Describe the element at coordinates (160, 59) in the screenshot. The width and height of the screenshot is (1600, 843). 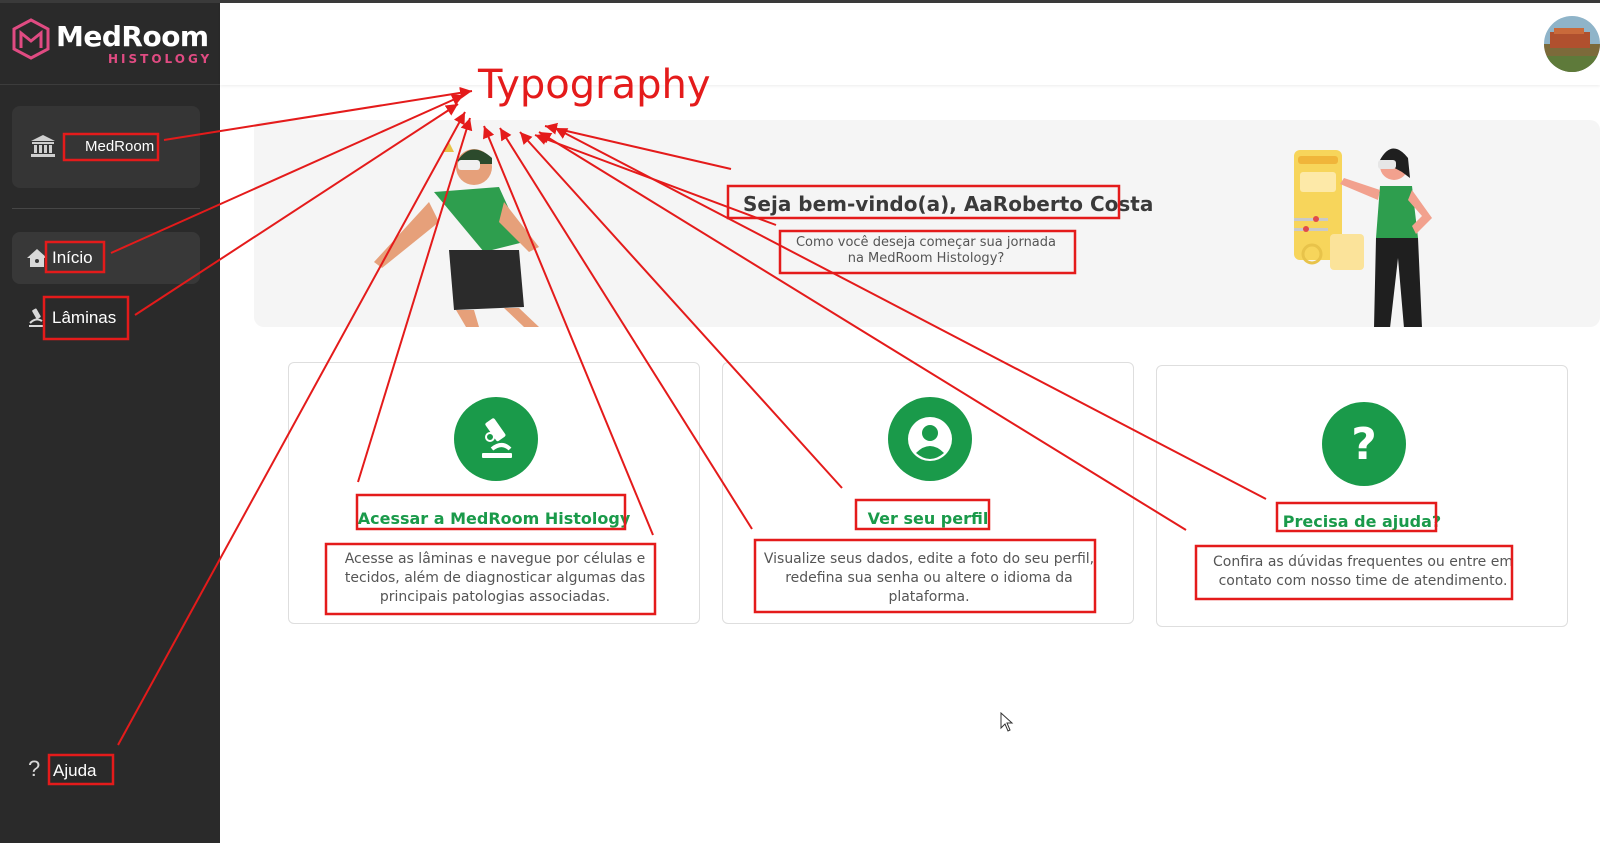
I see `brand-subtitle: HISTOLOGY` at that location.